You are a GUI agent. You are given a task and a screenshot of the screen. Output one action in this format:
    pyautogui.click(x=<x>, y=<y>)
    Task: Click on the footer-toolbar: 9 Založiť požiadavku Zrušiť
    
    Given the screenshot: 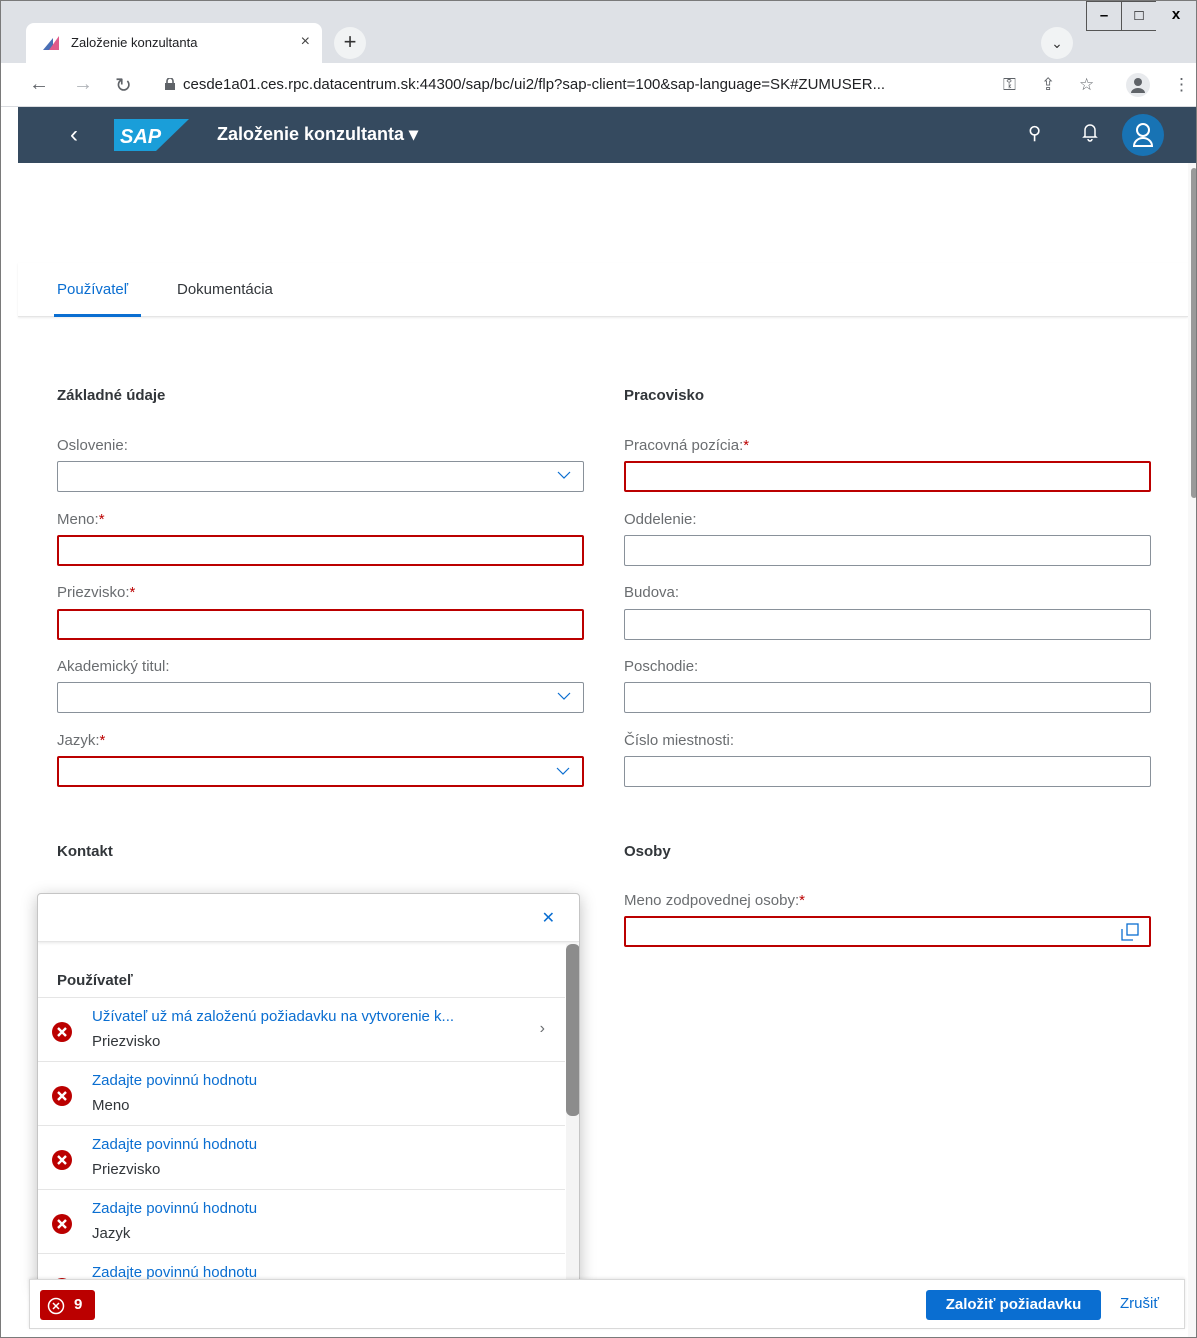 What is the action you would take?
    pyautogui.click(x=607, y=1304)
    